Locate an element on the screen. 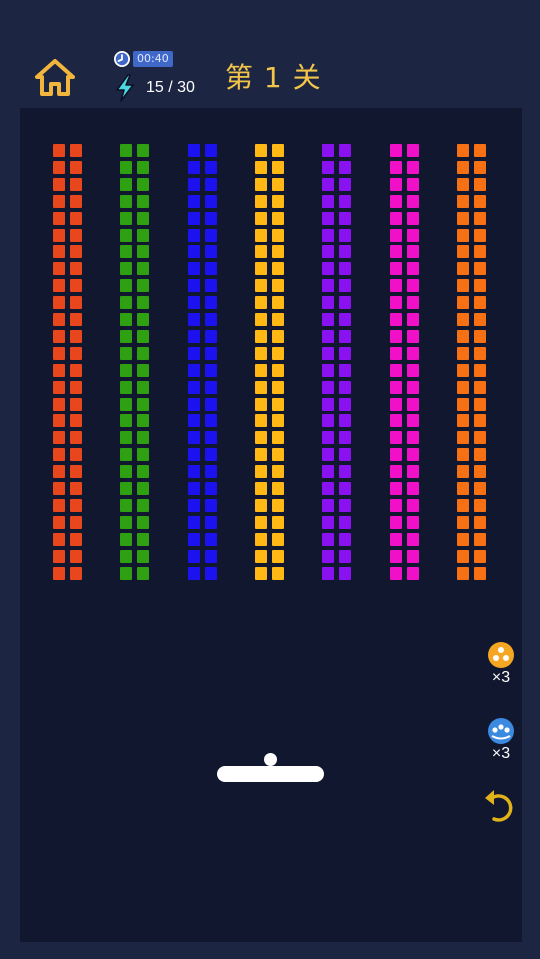 Image resolution: width=540 pixels, height=959 pixels. lightning-icon is located at coordinates (125, 88).